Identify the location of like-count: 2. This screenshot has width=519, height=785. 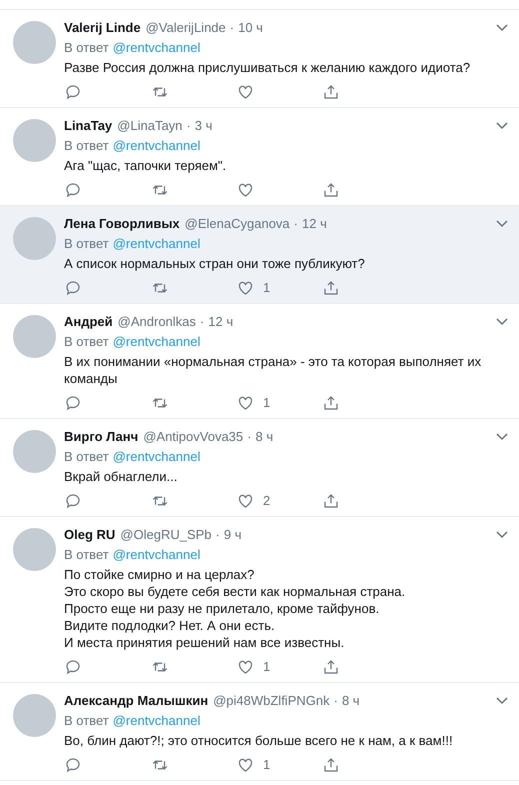
(266, 501).